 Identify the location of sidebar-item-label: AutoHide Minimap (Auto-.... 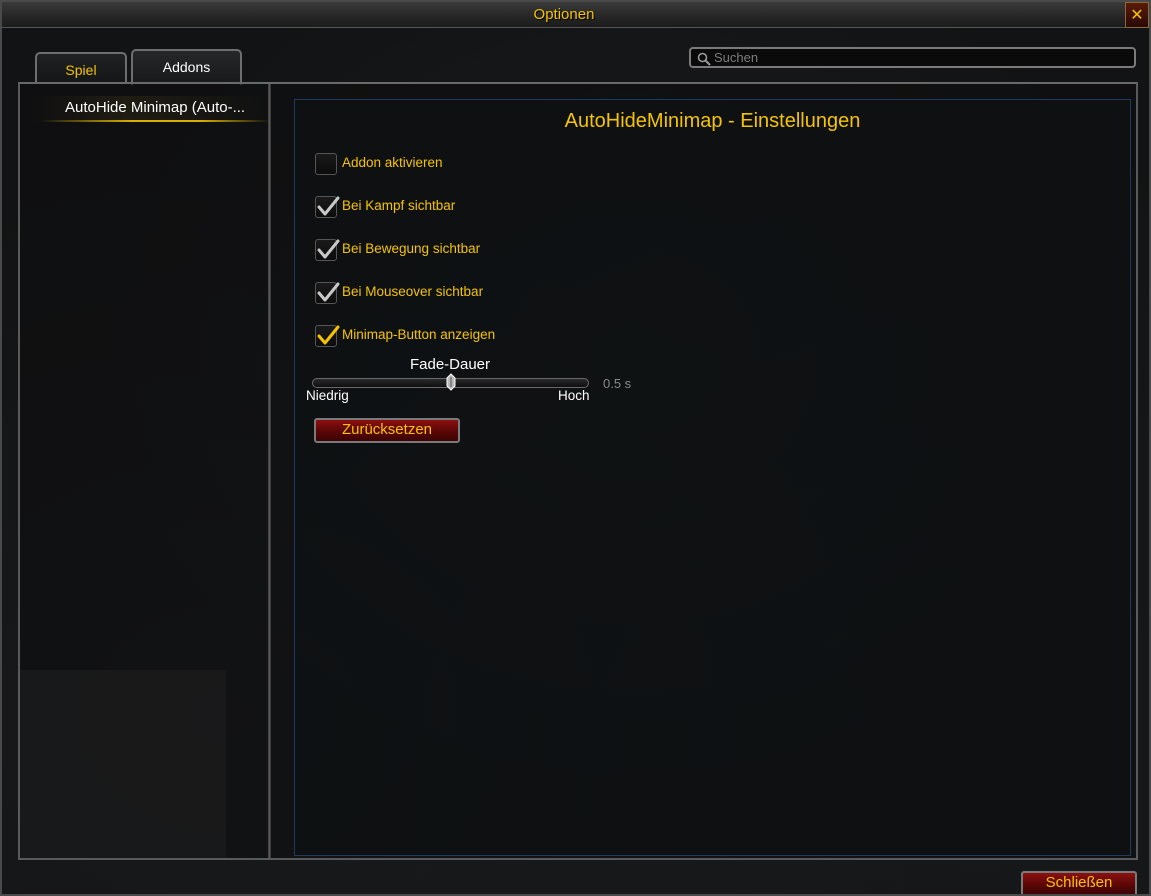
(155, 107).